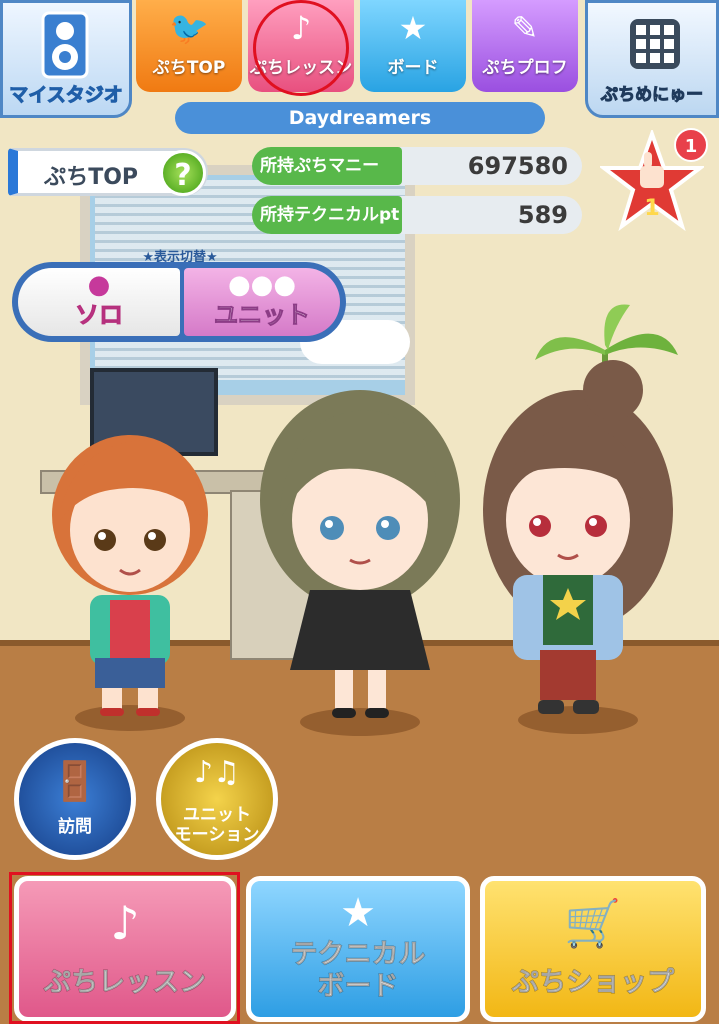 This screenshot has width=719, height=1024. What do you see at coordinates (358, 955) in the screenshot?
I see `board-label-1: テクニカル` at bounding box center [358, 955].